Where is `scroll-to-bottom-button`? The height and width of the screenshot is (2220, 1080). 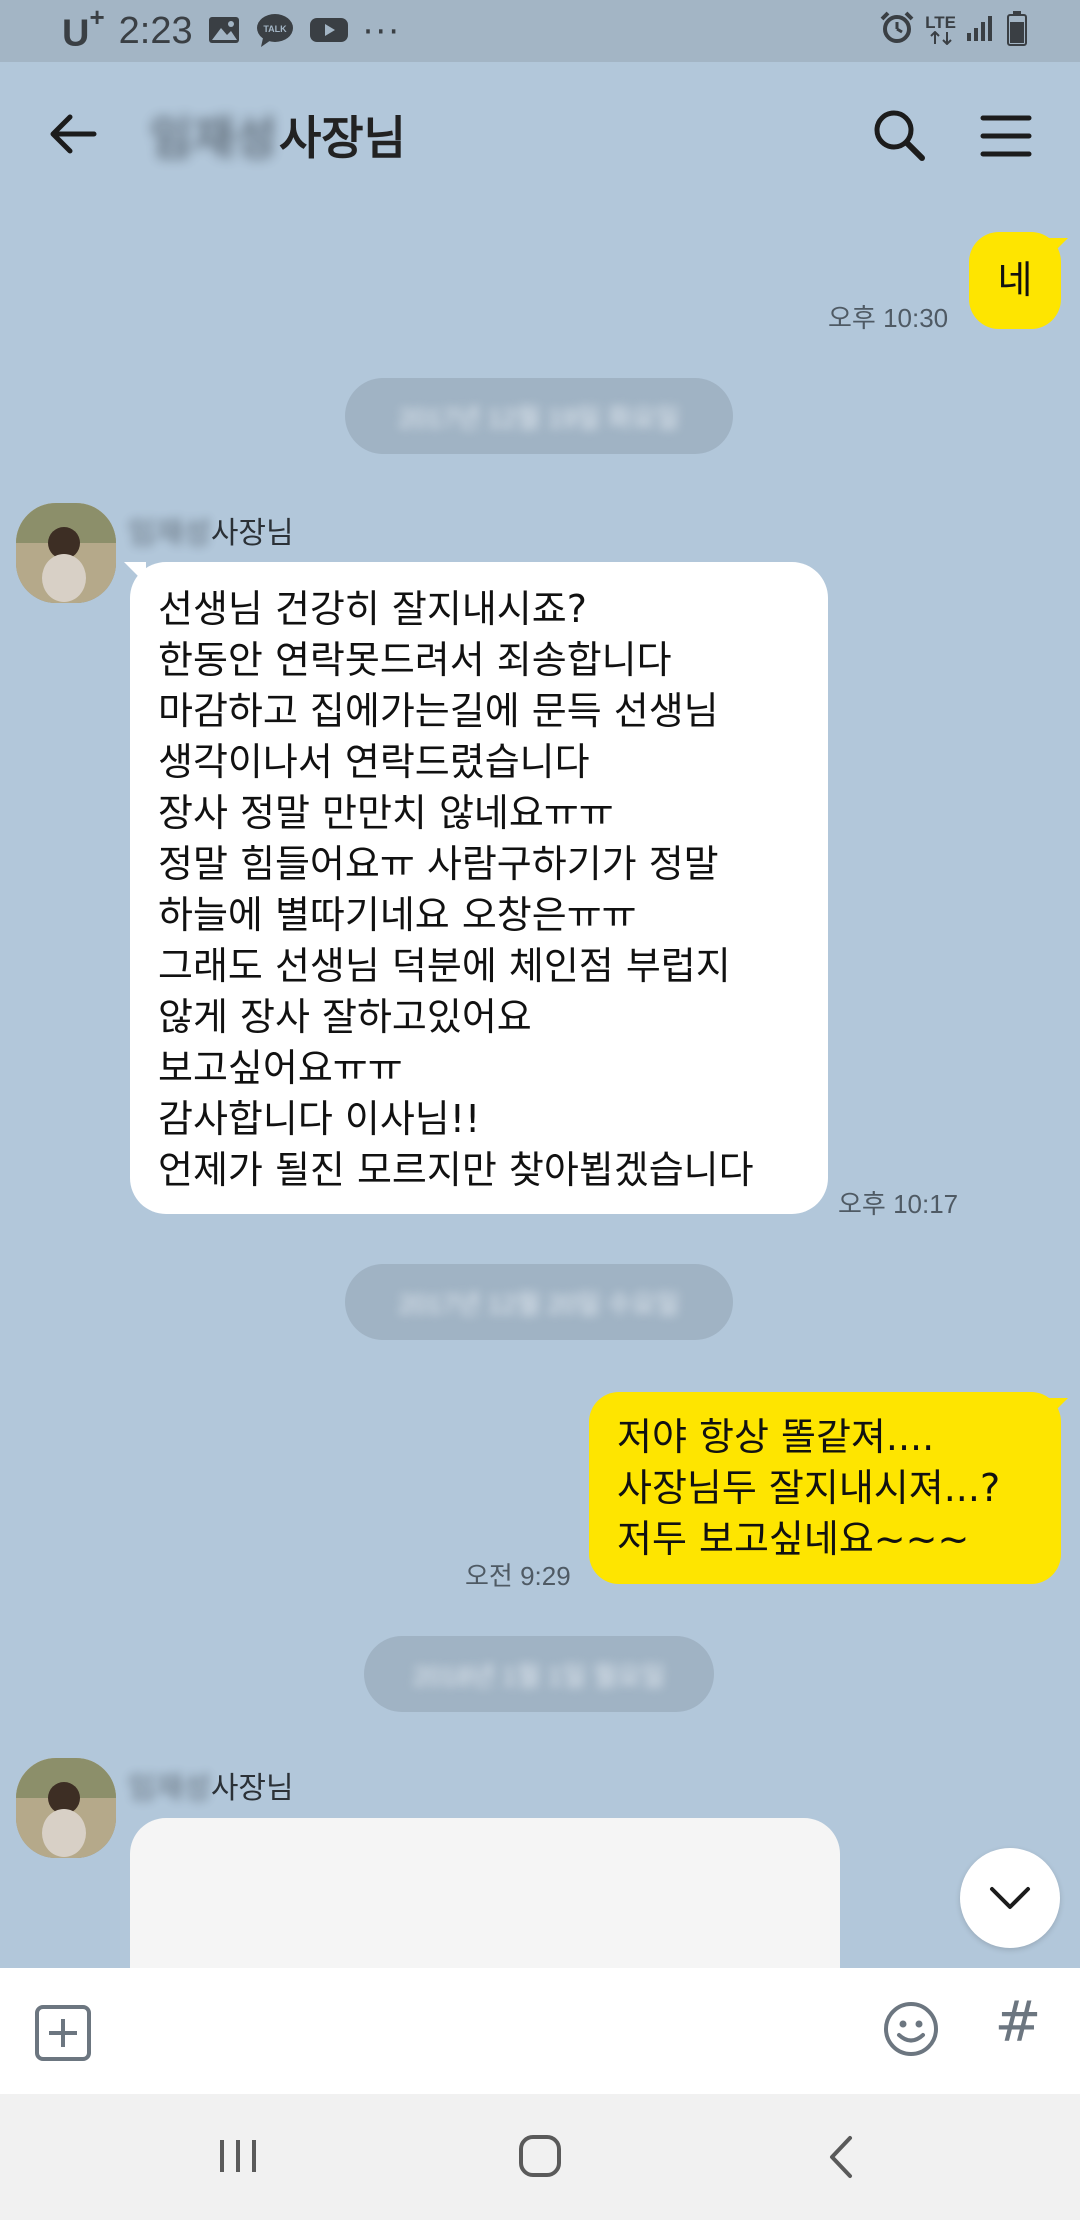
scroll-to-bottom-button is located at coordinates (1010, 1898).